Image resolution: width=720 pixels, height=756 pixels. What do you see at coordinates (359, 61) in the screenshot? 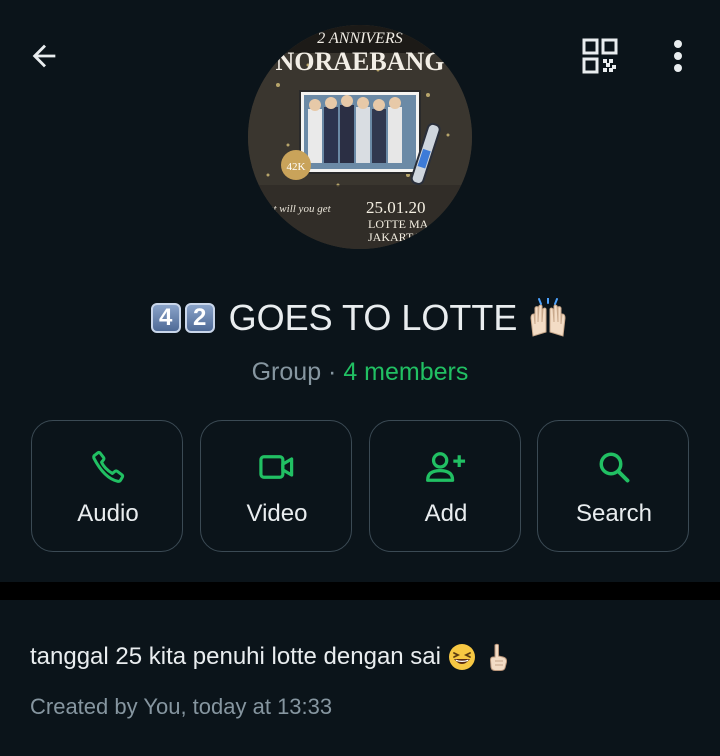
I see `avatar-title-line2: NORAEBANG` at bounding box center [359, 61].